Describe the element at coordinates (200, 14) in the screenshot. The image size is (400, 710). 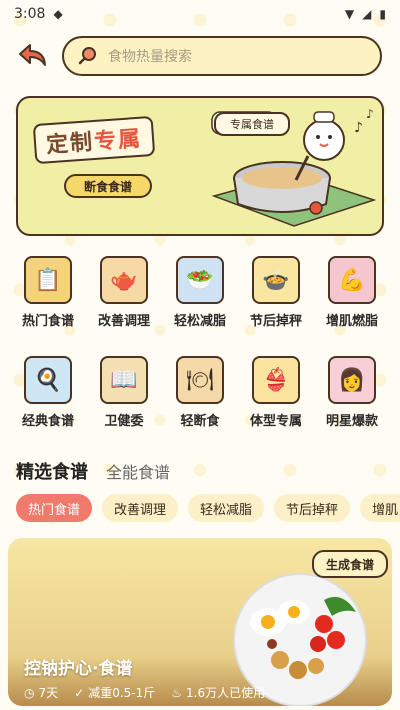
I see `status-bar: 3:08 ◆ ▼ ◢ ▮` at that location.